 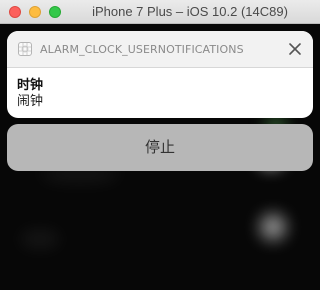 I want to click on window-close-button, so click(x=15, y=12).